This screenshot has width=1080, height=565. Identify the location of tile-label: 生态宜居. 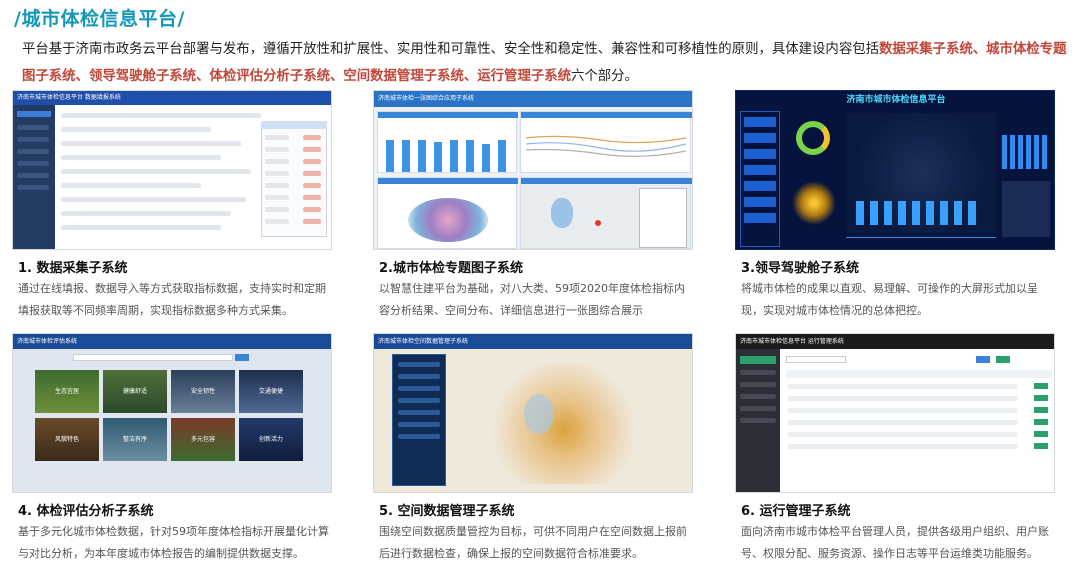
(67, 391).